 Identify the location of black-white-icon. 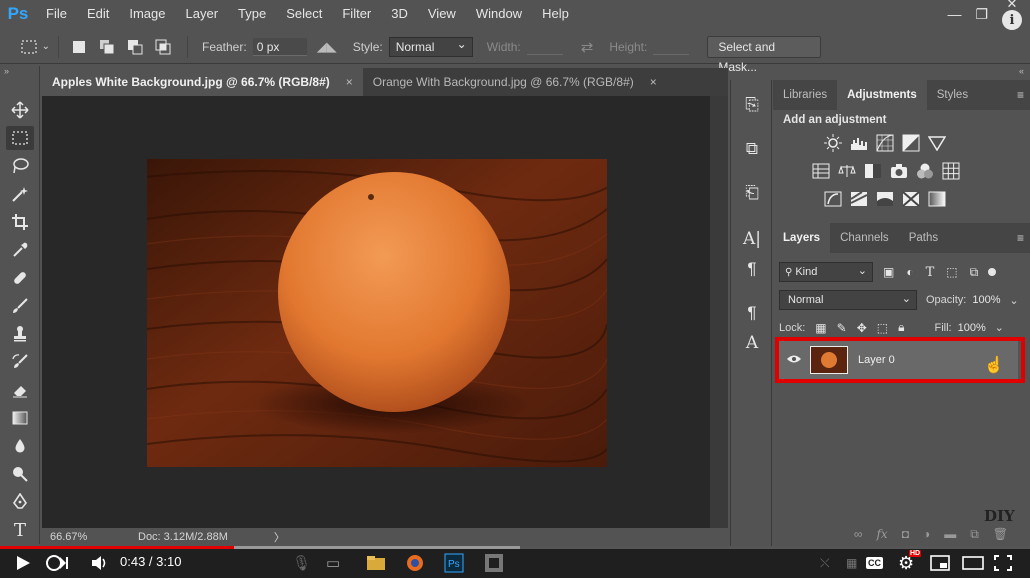
(873, 171).